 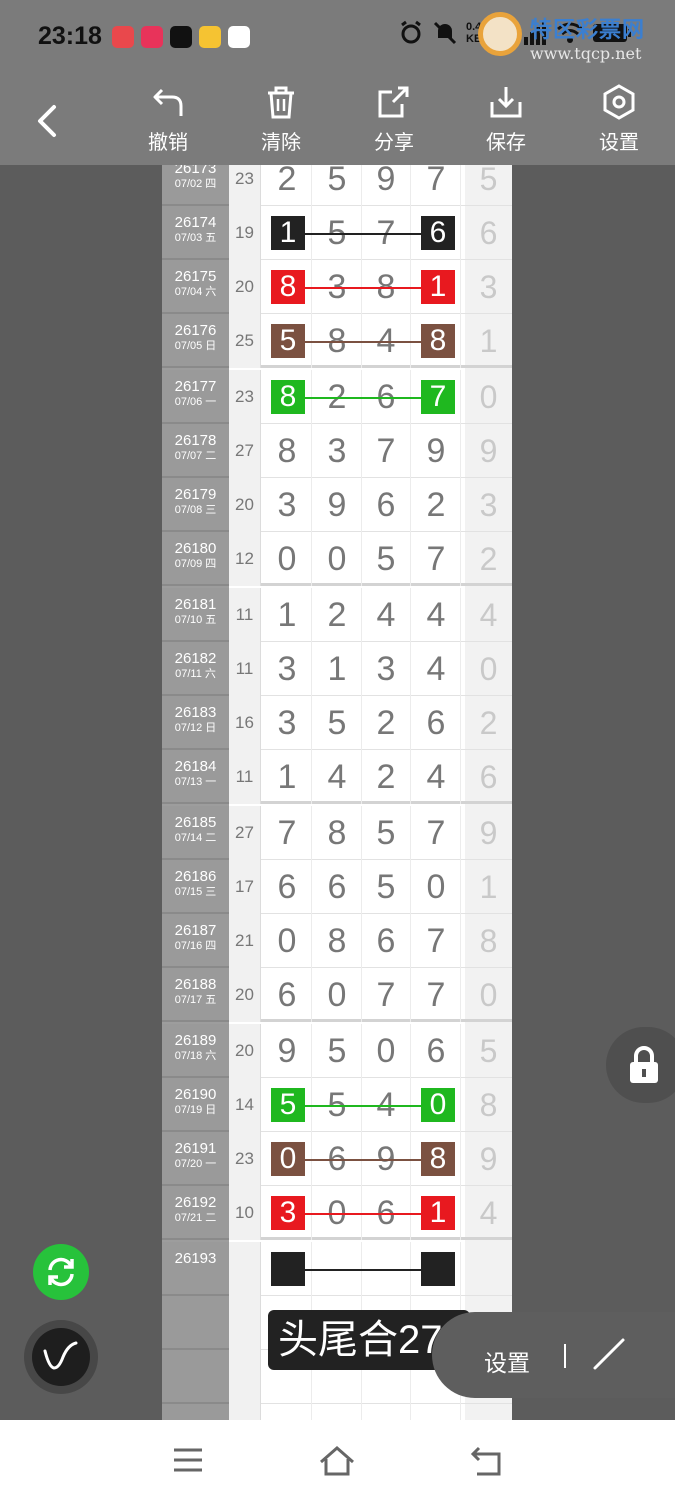 I want to click on highlight-last-digit: 6, so click(x=438, y=233).